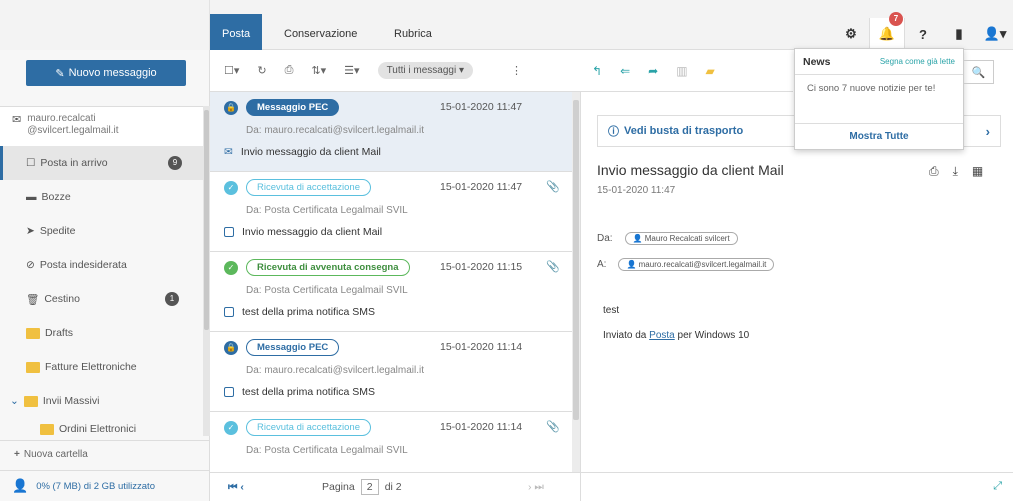  I want to click on reply-icon: ↰, so click(597, 71).